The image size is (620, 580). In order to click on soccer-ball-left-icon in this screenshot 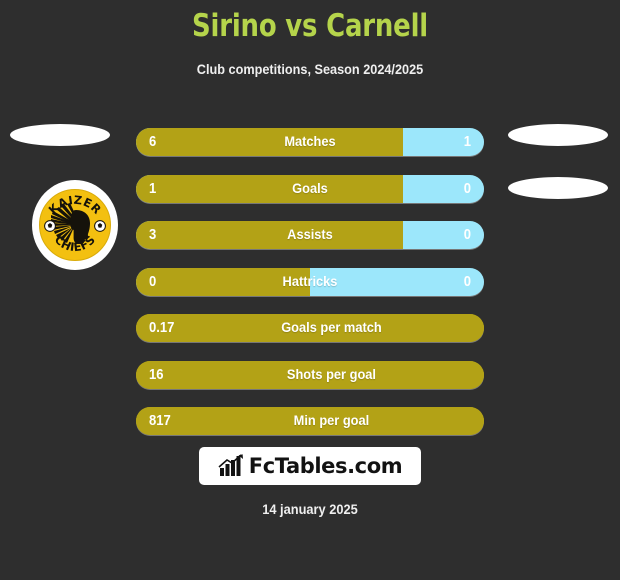, I will do `click(50, 226)`.